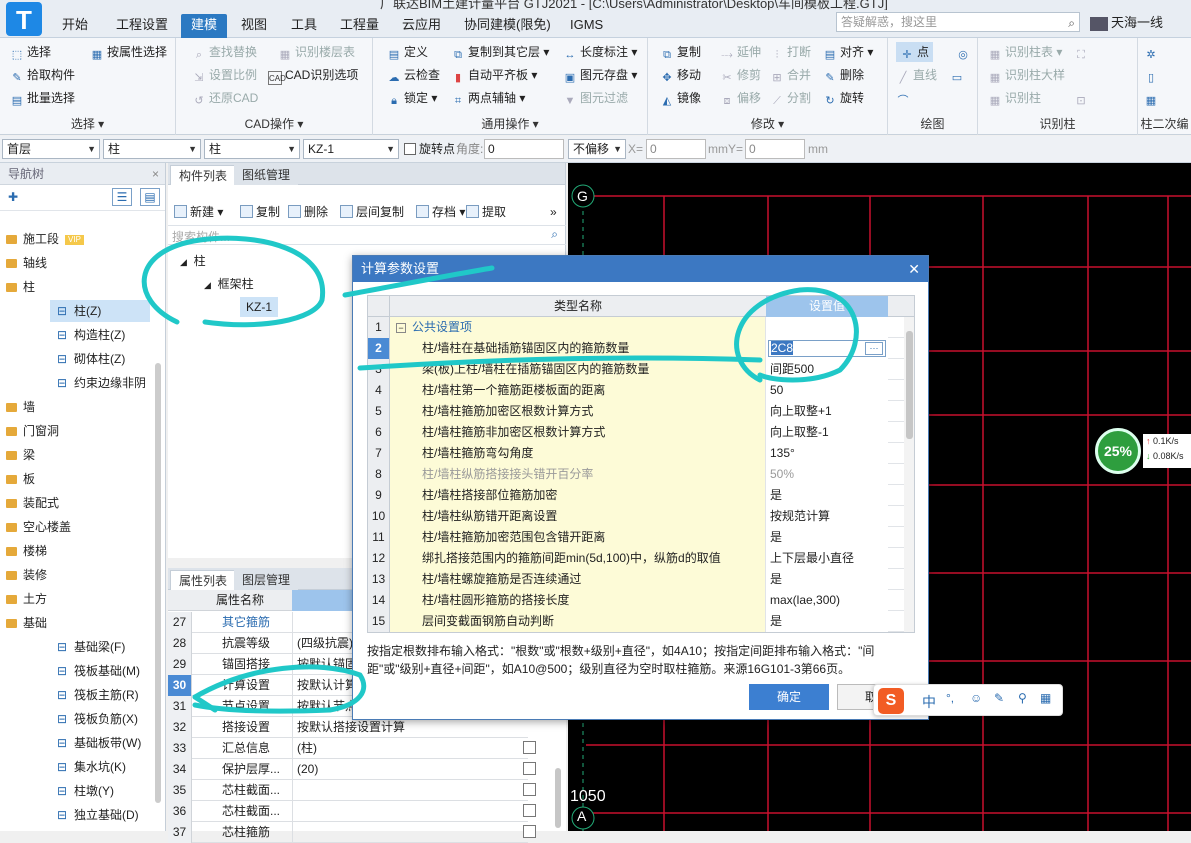  What do you see at coordinates (827, 600) in the screenshot?
I see `param-value: max(lae,300)` at bounding box center [827, 600].